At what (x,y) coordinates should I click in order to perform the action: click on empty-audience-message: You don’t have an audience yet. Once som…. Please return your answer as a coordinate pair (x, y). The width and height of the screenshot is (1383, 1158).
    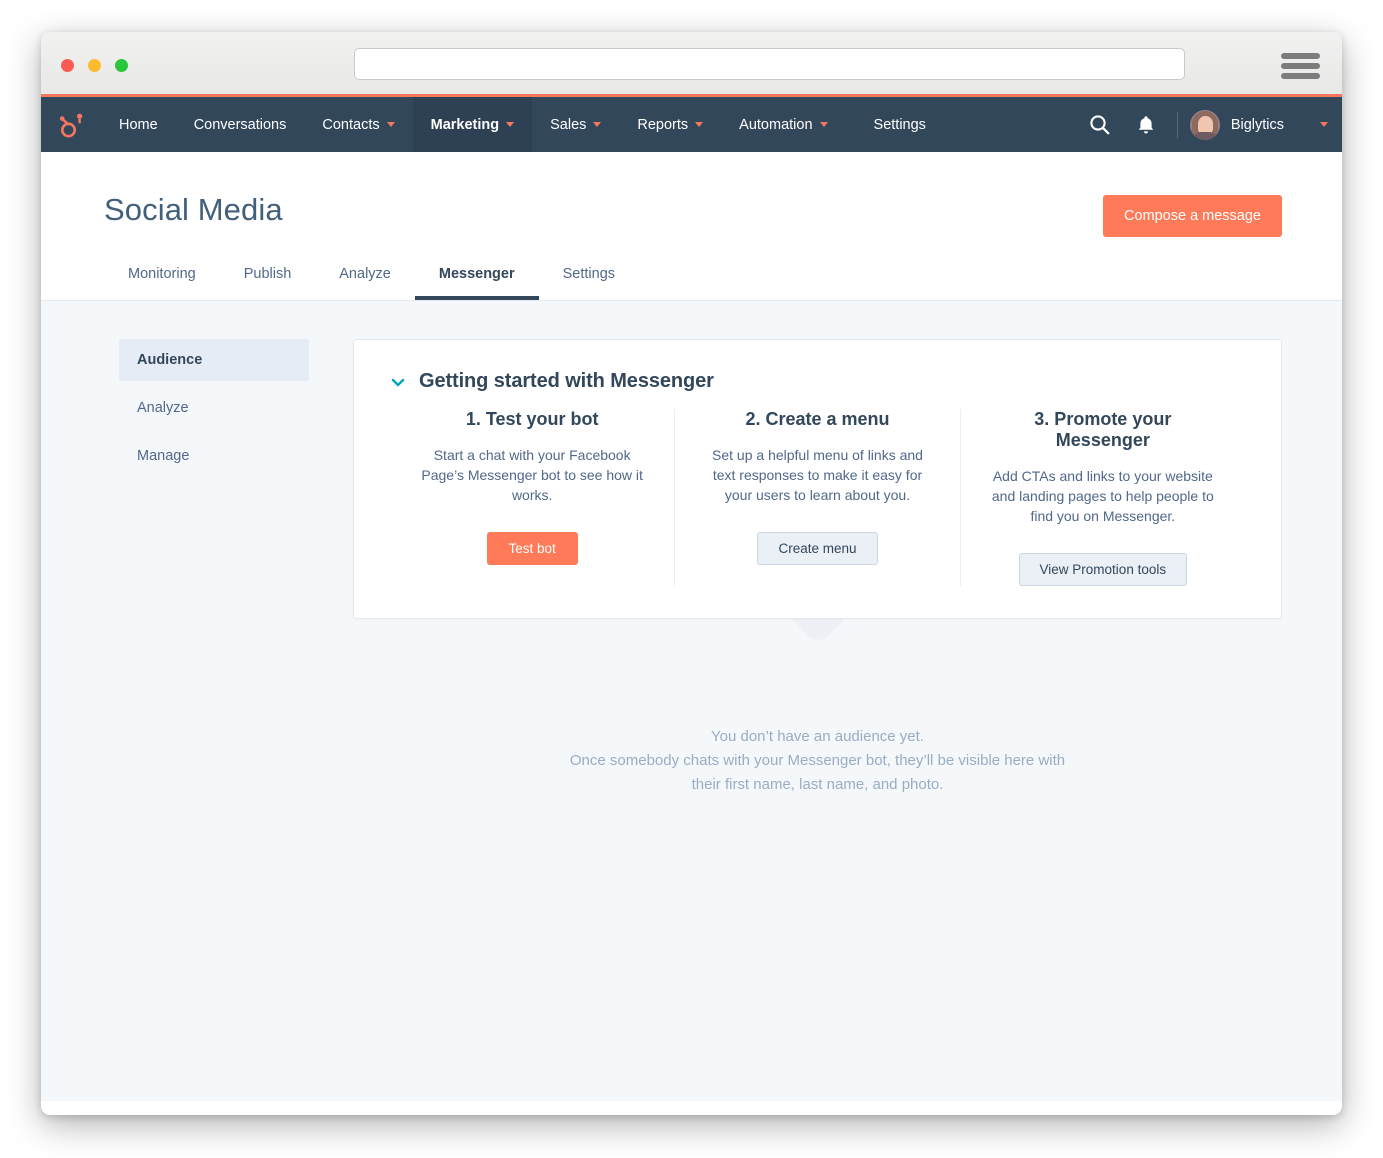
    Looking at the image, I should click on (817, 761).